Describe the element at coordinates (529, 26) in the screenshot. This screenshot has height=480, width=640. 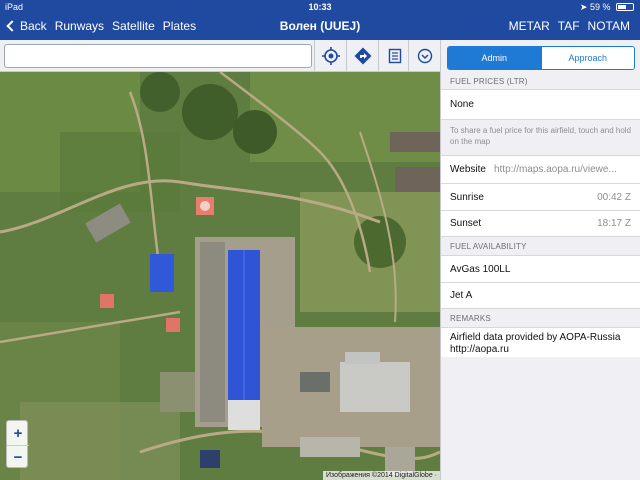
I see `metar-button: METAR` at that location.